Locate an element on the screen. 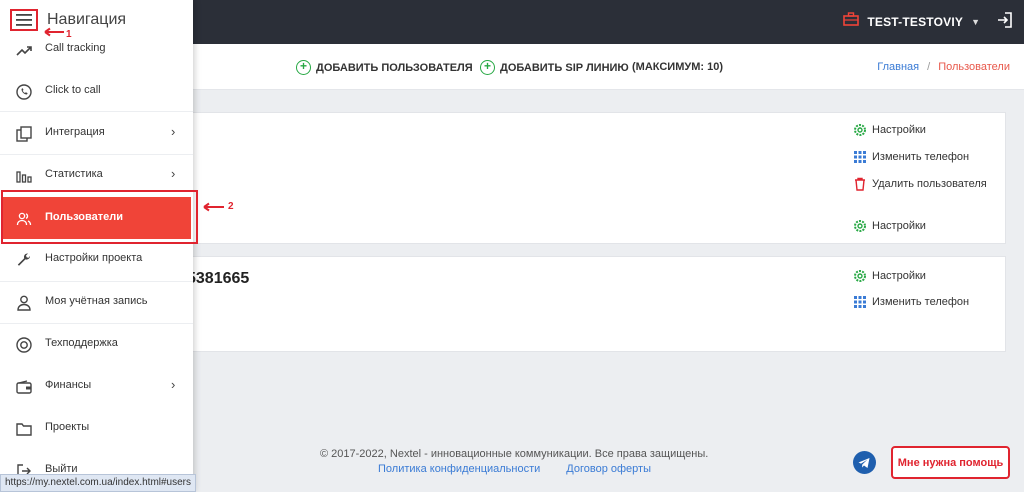  trend-icon is located at coordinates (24, 50).